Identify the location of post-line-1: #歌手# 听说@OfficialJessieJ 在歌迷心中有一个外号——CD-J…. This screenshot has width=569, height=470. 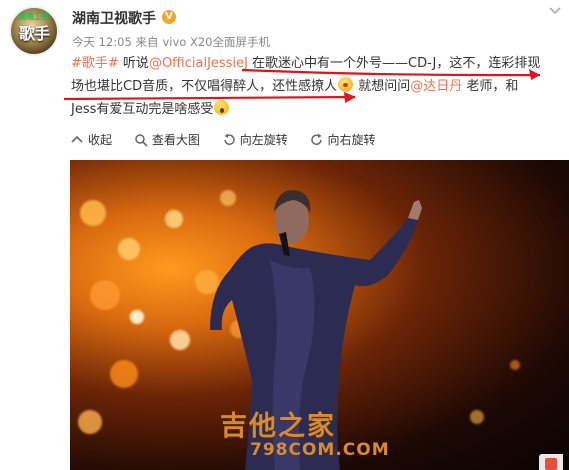
(311, 63).